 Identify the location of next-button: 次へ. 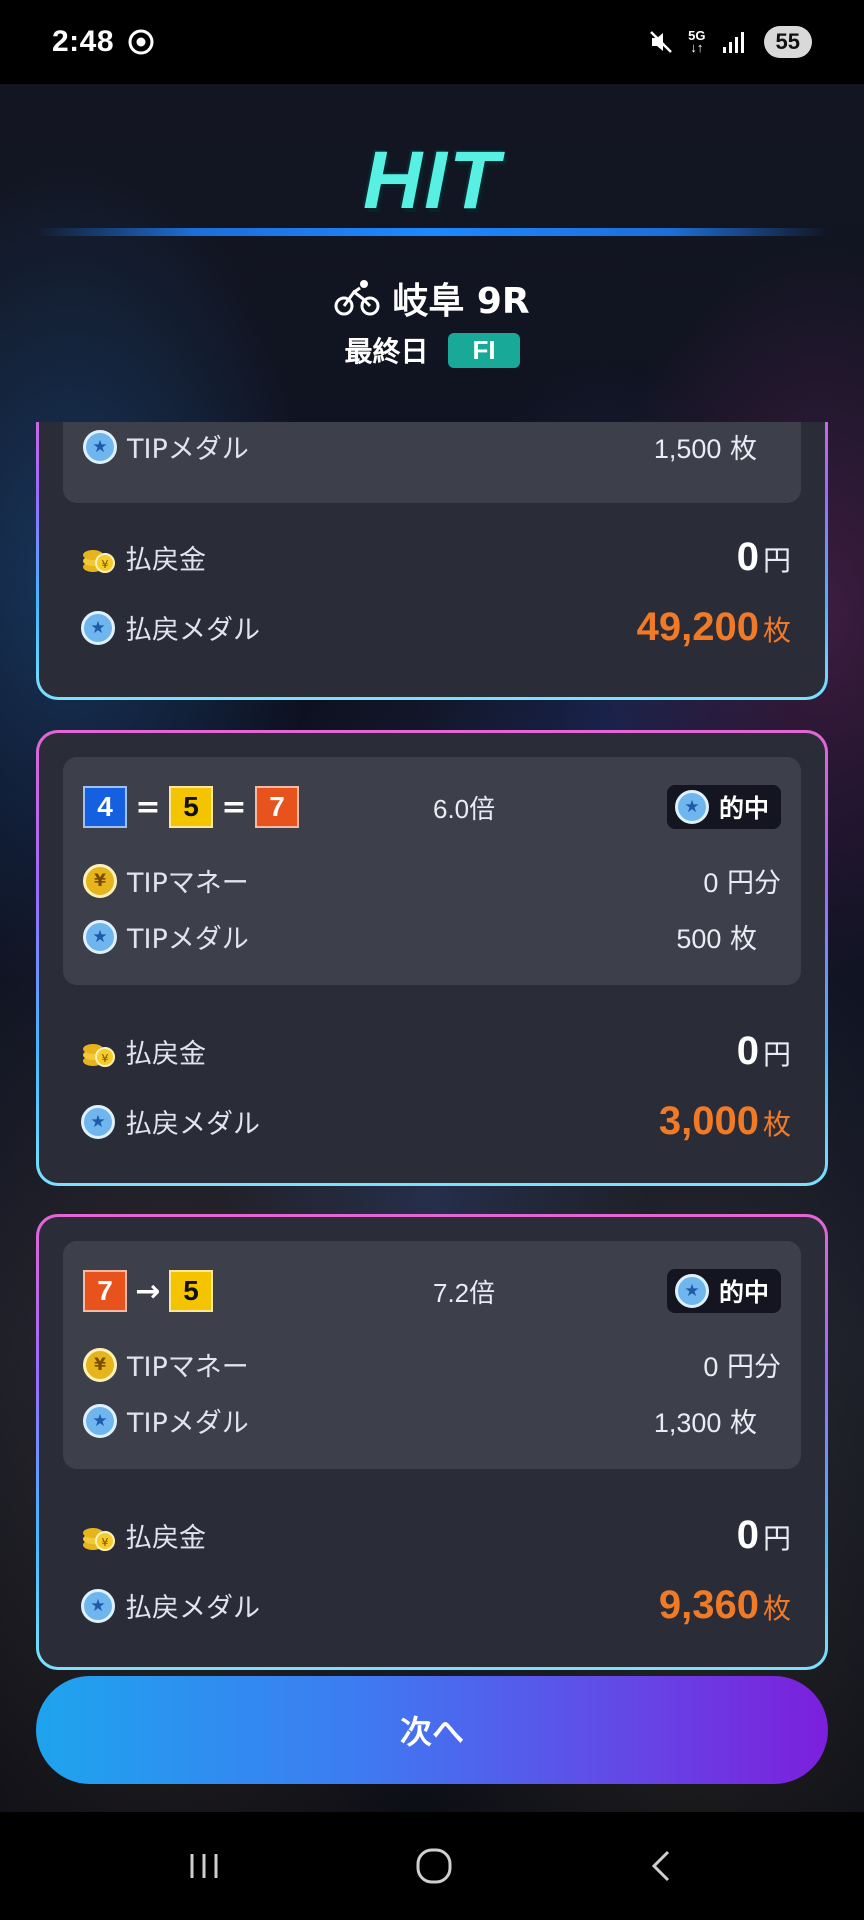
(432, 1730).